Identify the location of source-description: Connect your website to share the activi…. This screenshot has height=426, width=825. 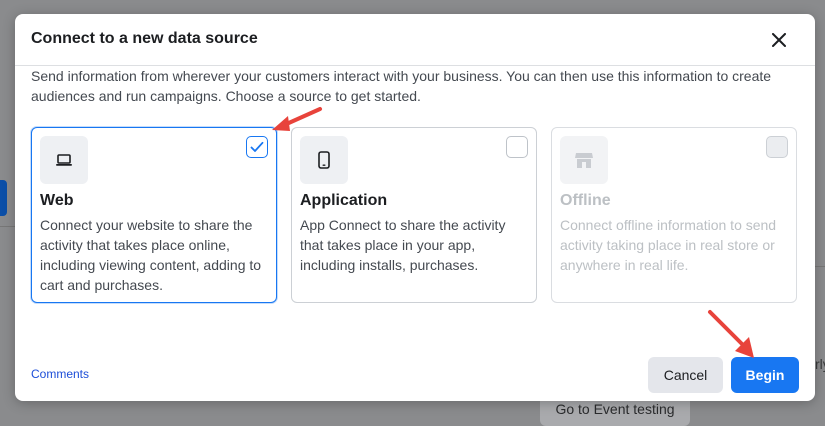
(151, 255).